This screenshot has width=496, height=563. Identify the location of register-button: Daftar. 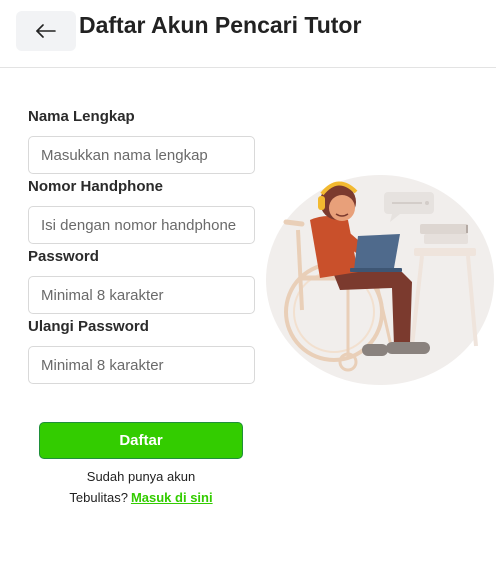
(141, 440).